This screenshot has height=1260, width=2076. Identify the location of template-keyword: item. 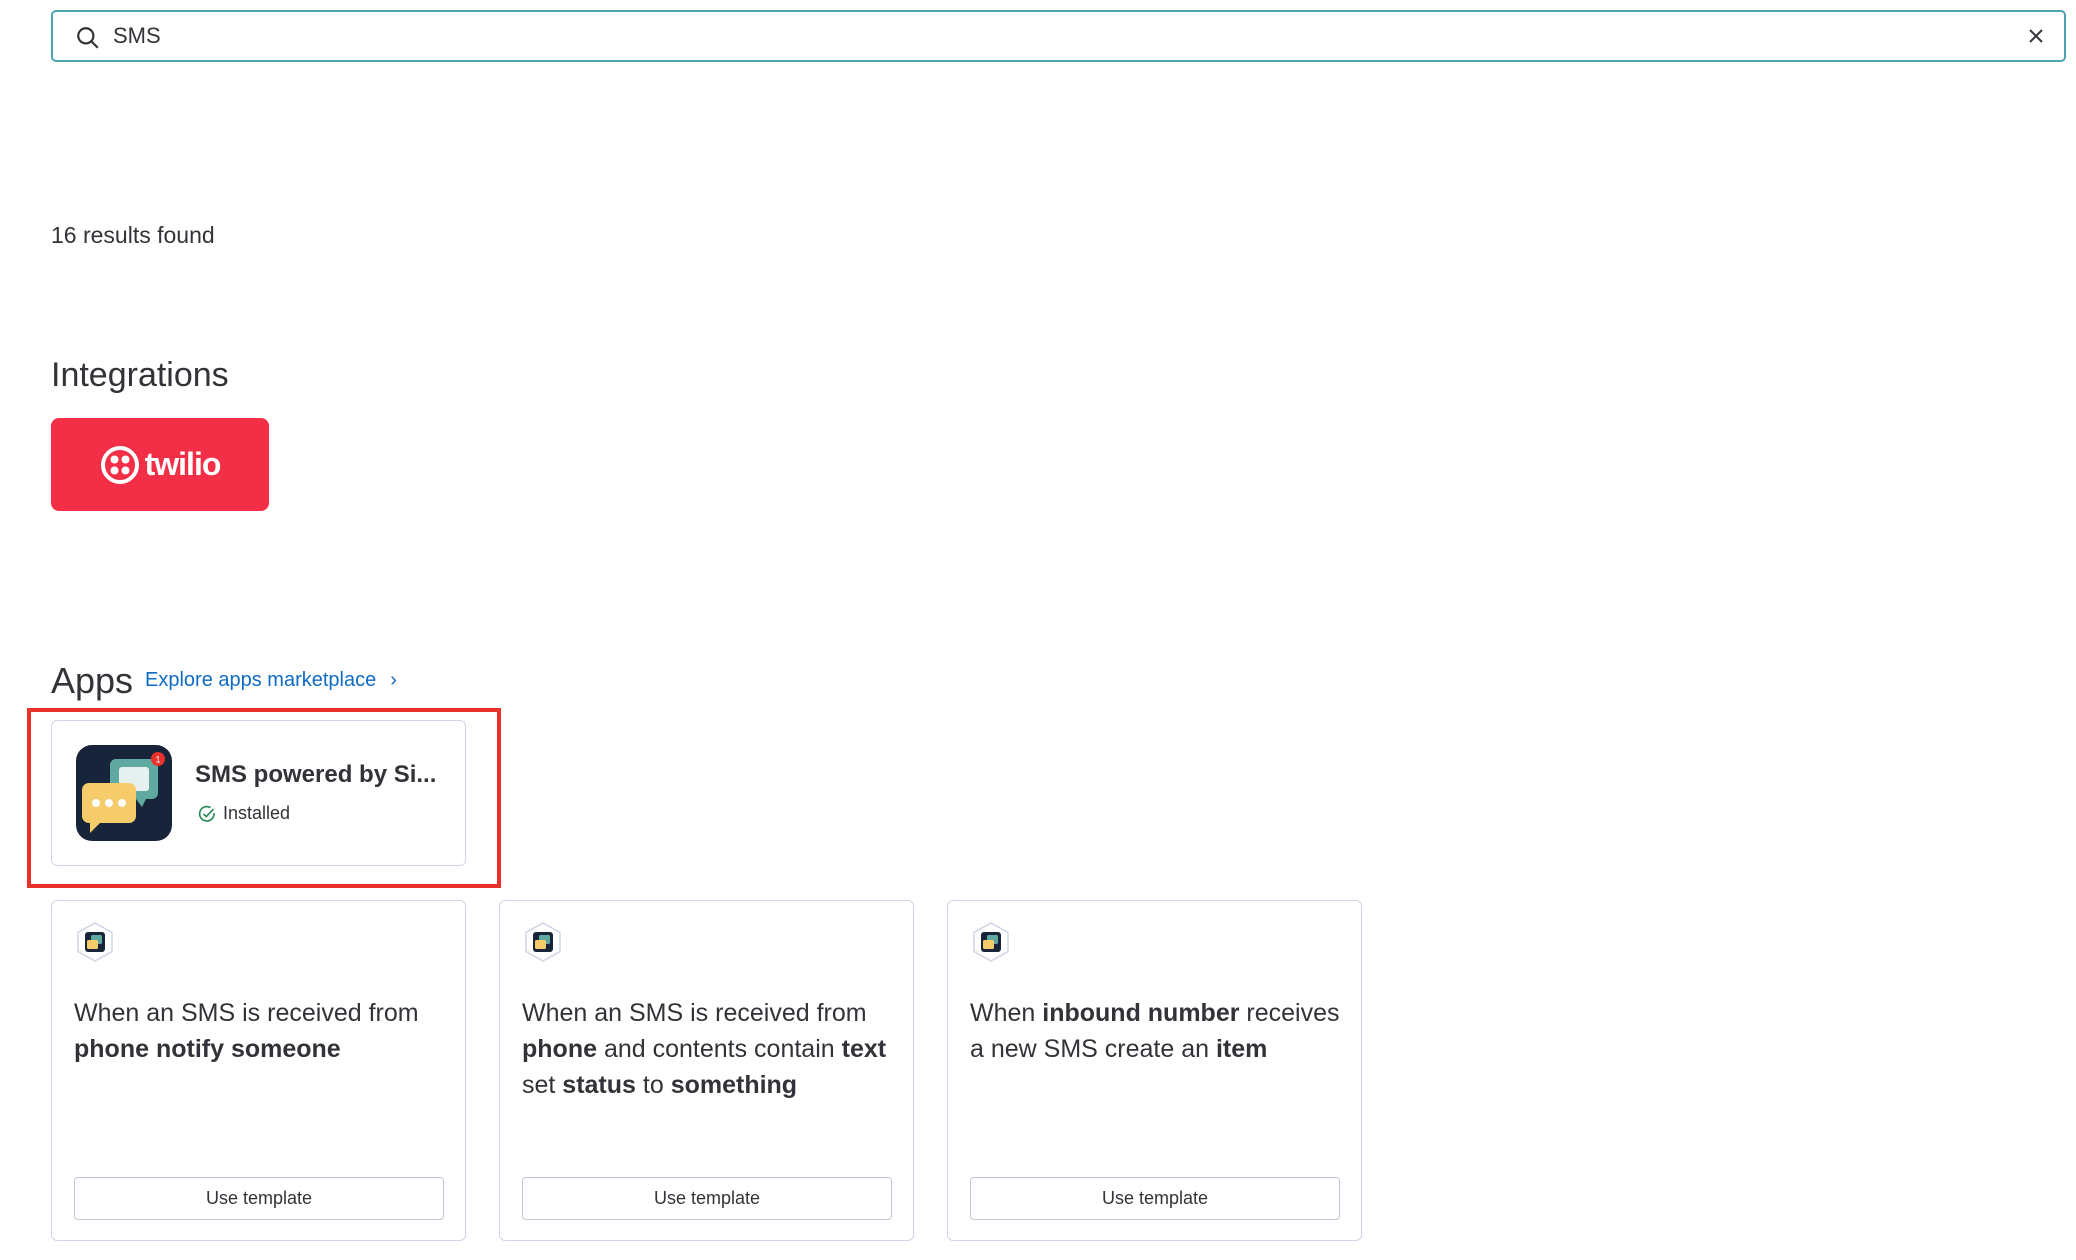
(1241, 1049).